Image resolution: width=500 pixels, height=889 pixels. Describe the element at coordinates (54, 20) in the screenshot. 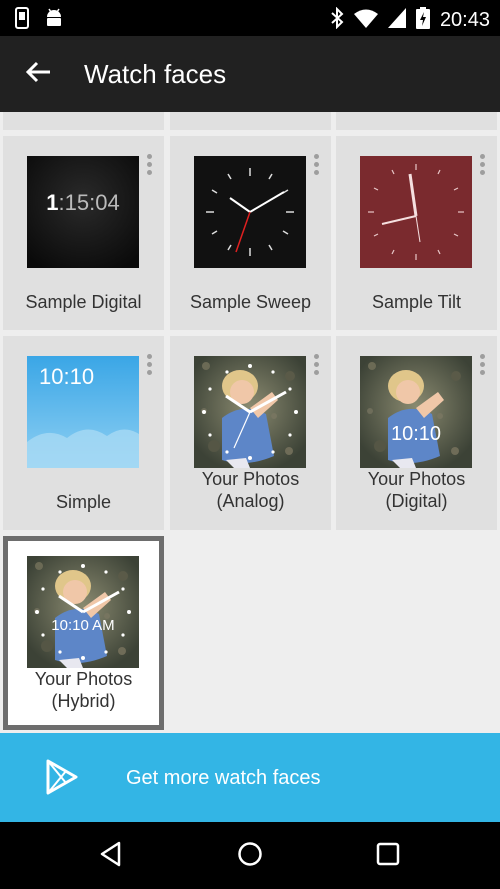

I see `android-icon` at that location.